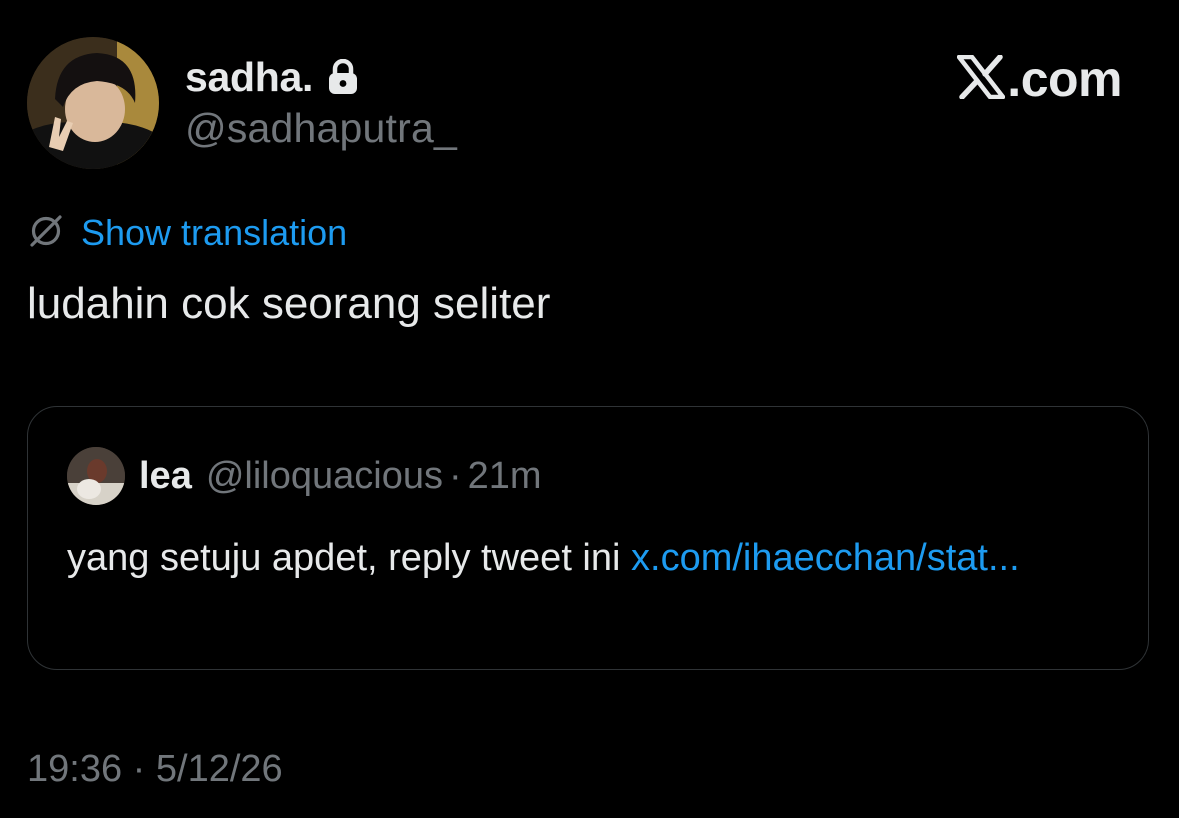 The width and height of the screenshot is (1179, 818). Describe the element at coordinates (349, 558) in the screenshot. I see `quote-text: yang setuju apdet, reply tweet ini` at that location.